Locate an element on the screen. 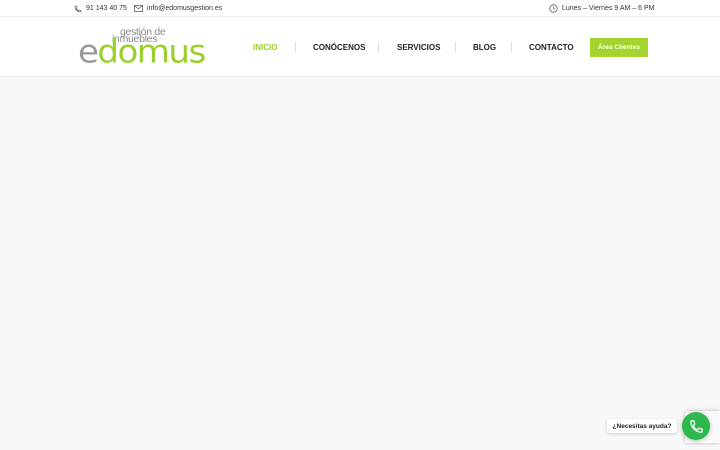  logo-wordmark: edomus is located at coordinates (142, 52).